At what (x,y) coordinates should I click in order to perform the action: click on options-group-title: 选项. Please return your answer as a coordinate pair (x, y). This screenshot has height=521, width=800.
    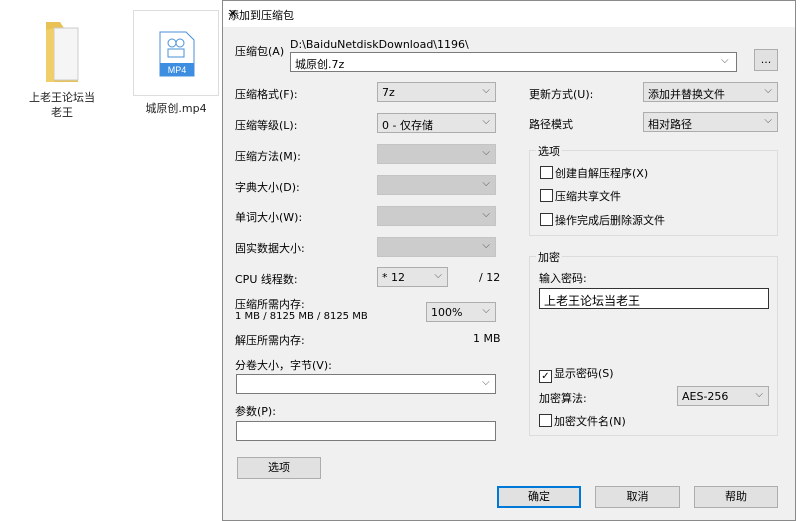
    Looking at the image, I should click on (549, 151).